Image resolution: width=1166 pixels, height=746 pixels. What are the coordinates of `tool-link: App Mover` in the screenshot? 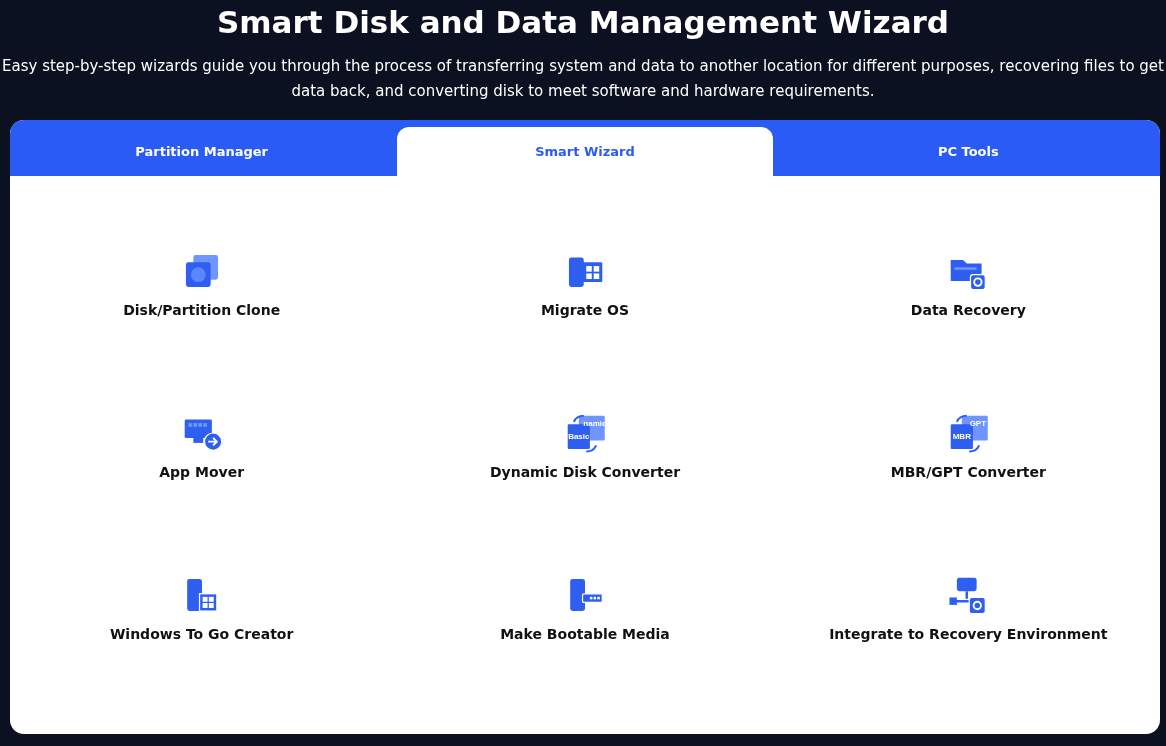 It's located at (202, 472).